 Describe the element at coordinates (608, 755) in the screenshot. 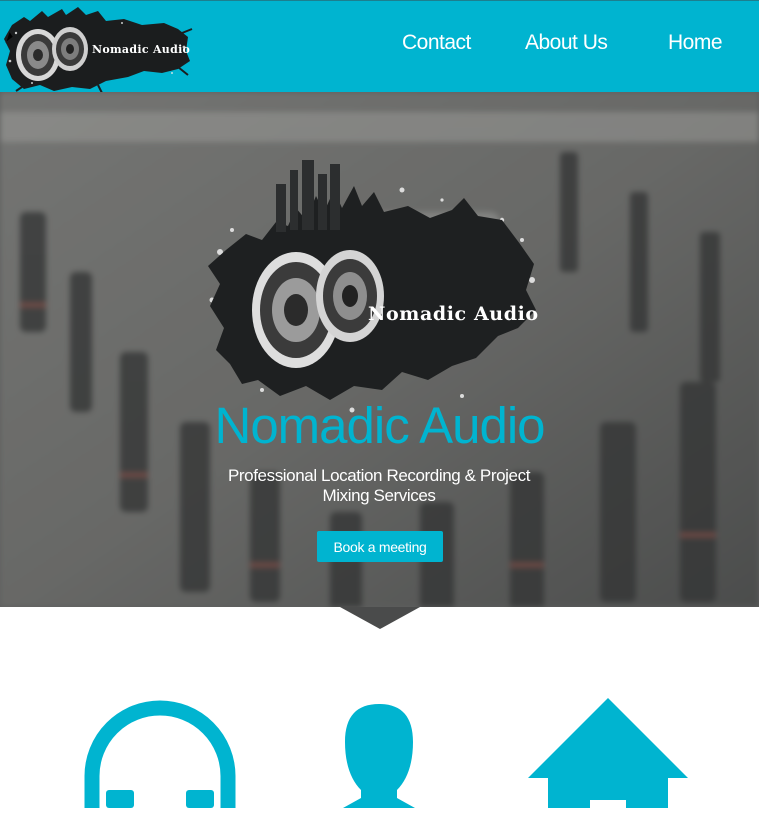

I see `house-icon` at that location.